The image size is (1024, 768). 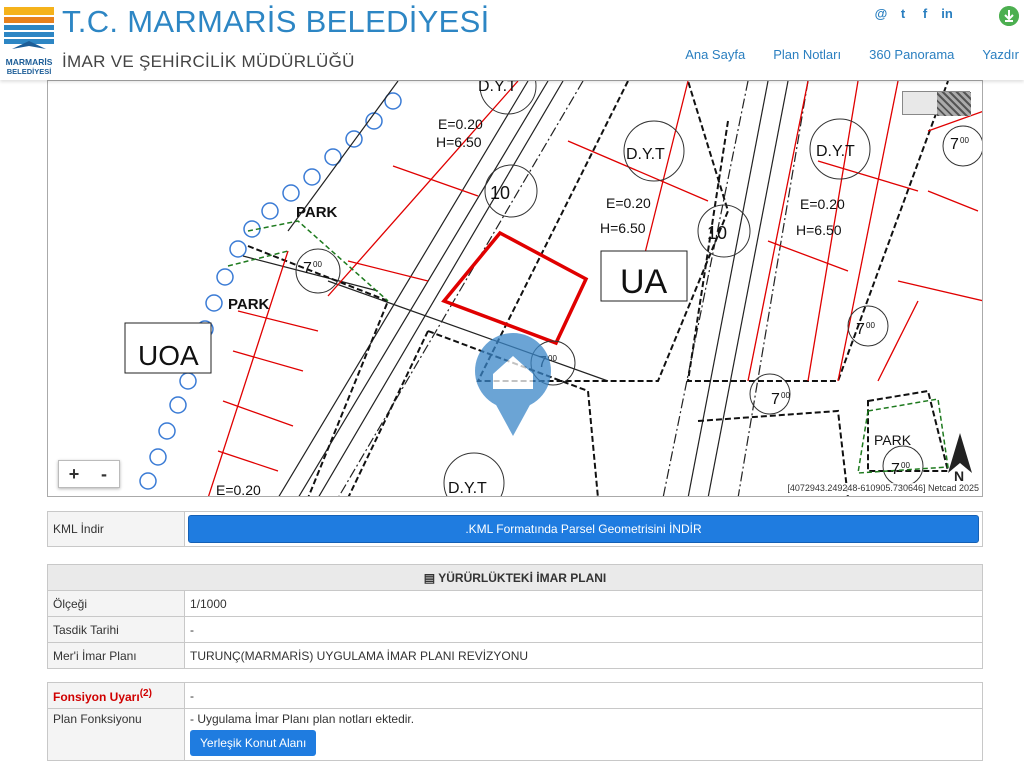 I want to click on plan-title: YÜRÜRLÜKTEKİ İMAR PLANI, so click(x=522, y=577).